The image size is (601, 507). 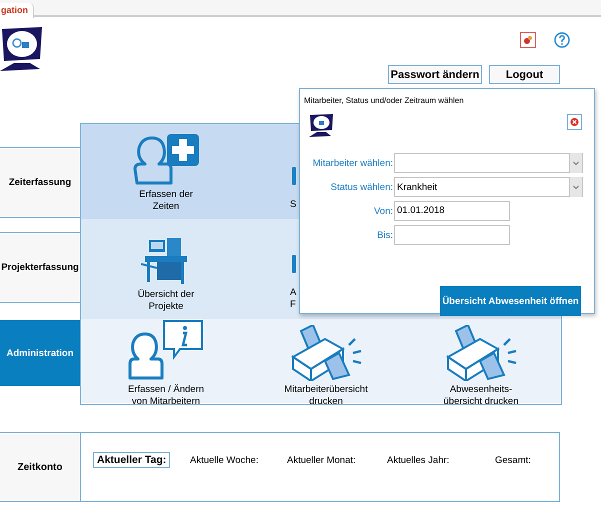 What do you see at coordinates (481, 396) in the screenshot?
I see `tile-label: Abwesenheits- übersicht drucken` at bounding box center [481, 396].